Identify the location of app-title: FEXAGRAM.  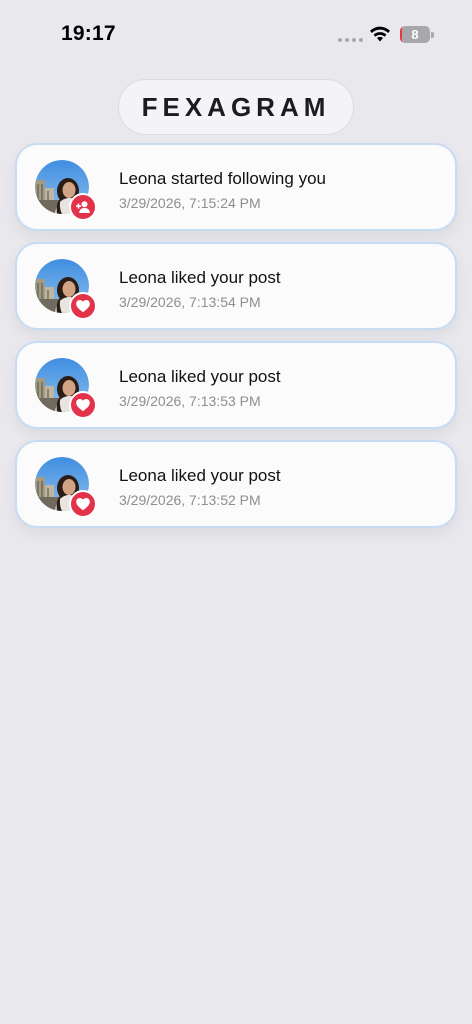
(236, 106).